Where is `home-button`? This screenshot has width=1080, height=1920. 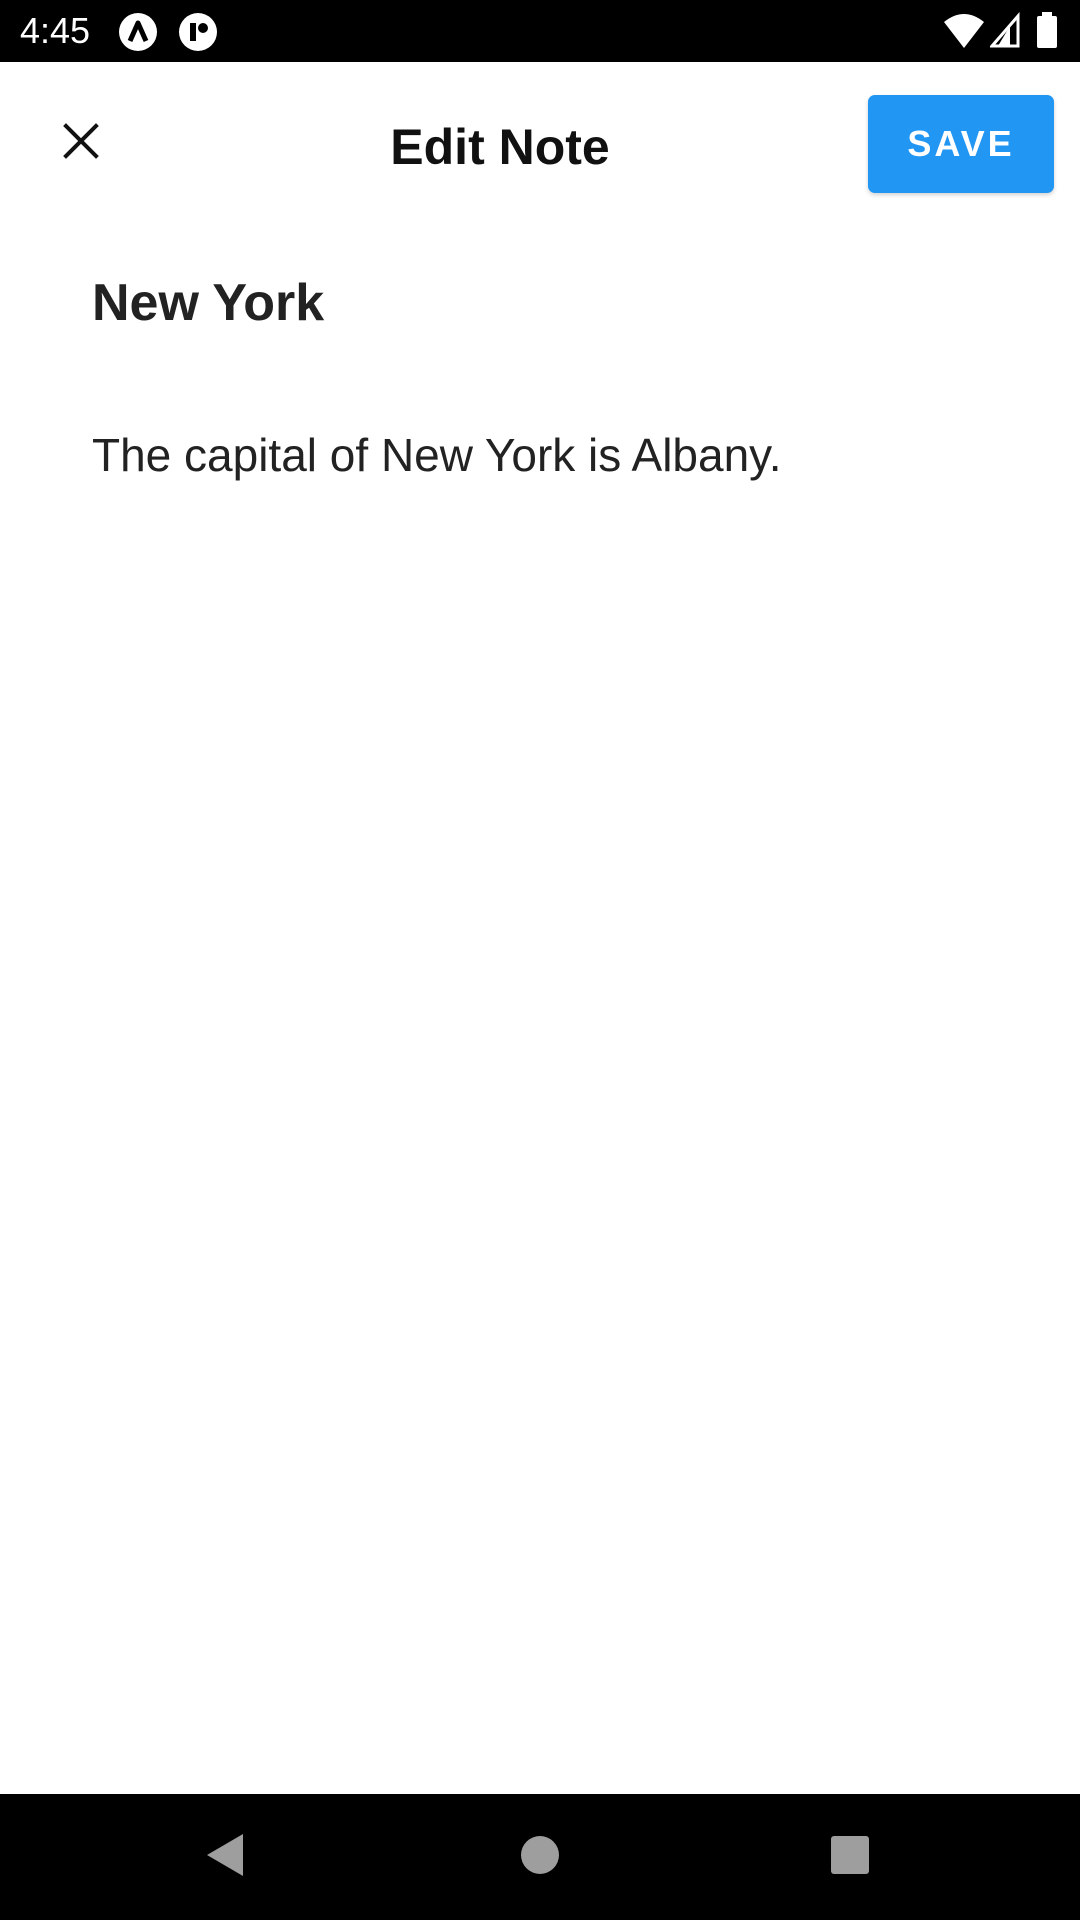 home-button is located at coordinates (540, 1857).